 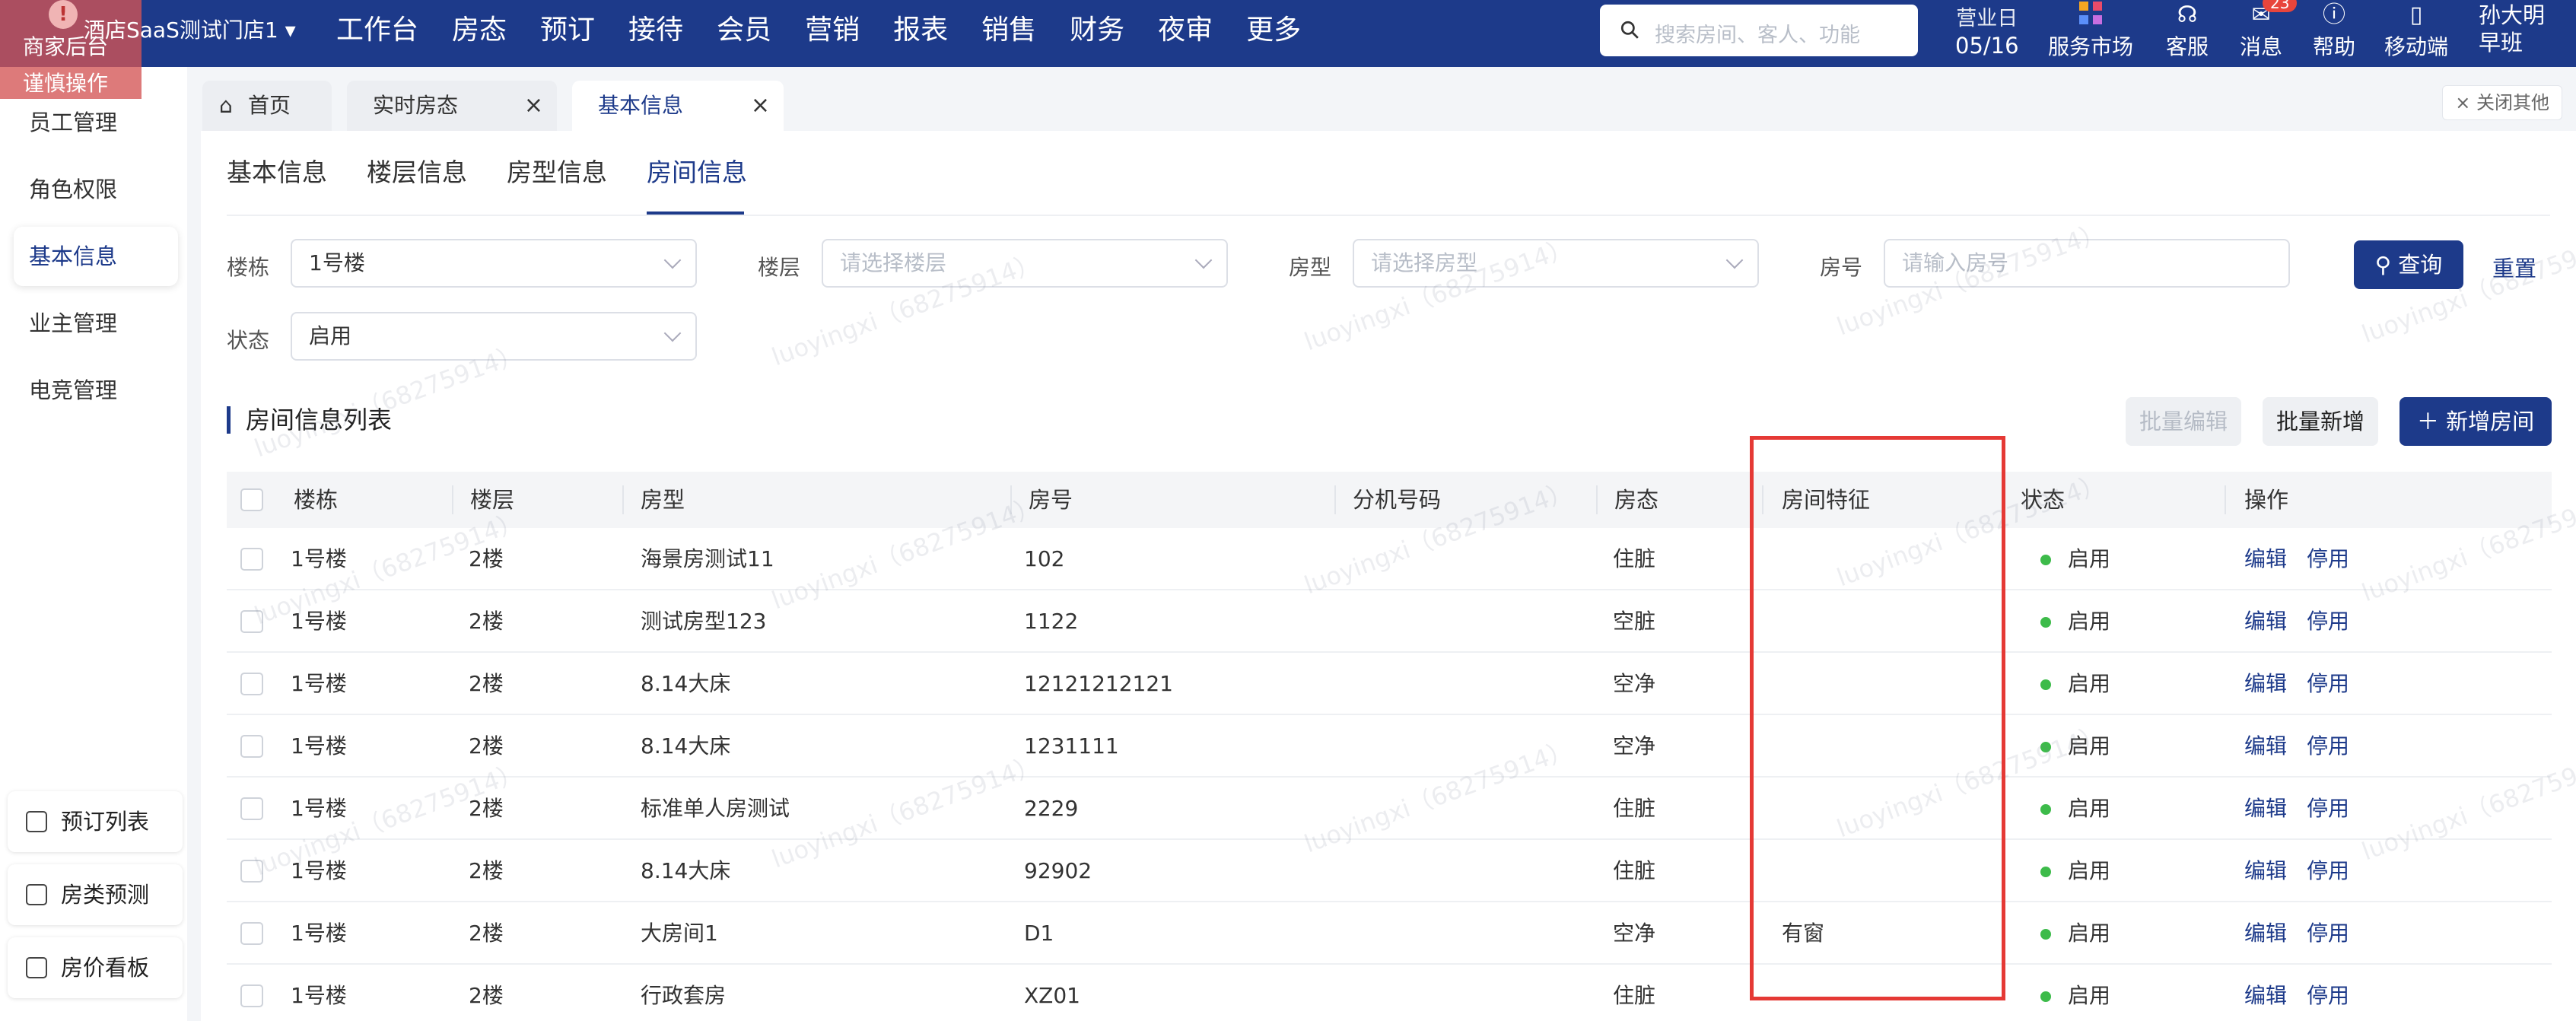 I want to click on store-selector: 酒店SaaS测试门店1 ▾, so click(x=190, y=29).